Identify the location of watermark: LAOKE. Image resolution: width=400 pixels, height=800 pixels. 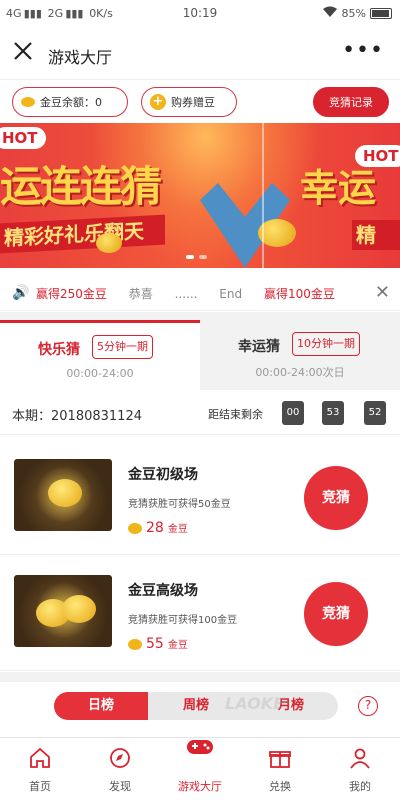
(255, 703).